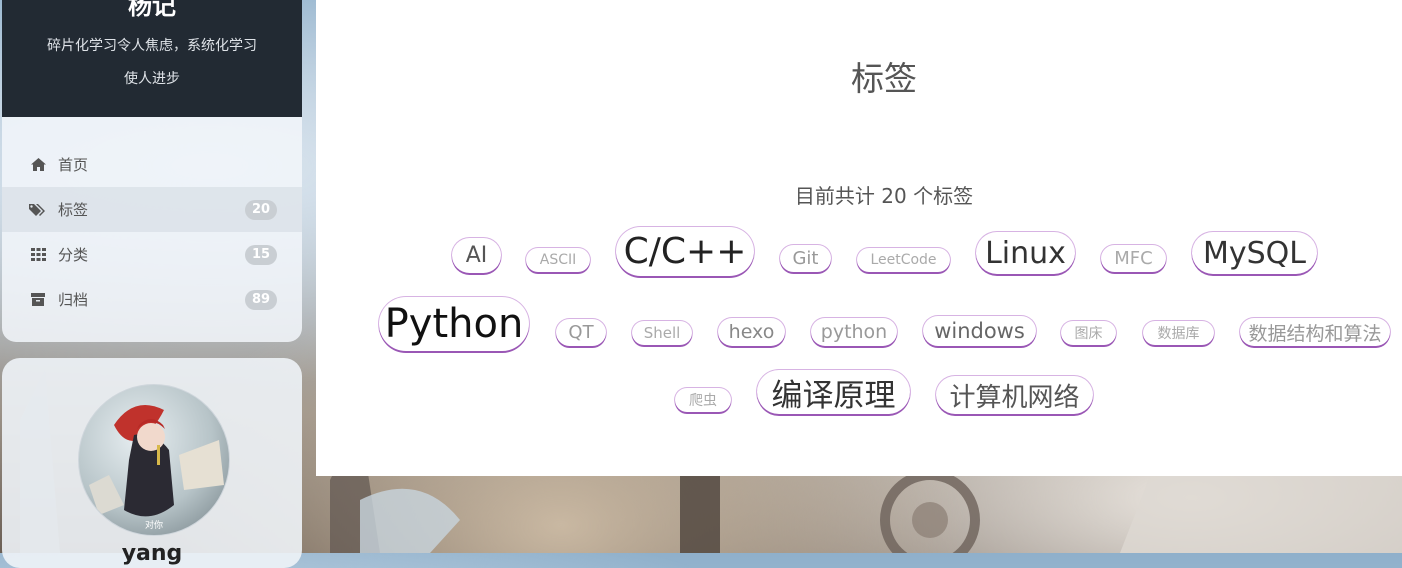 The height and width of the screenshot is (568, 1402). Describe the element at coordinates (261, 209) in the screenshot. I see `tags-count-badge: 20` at that location.